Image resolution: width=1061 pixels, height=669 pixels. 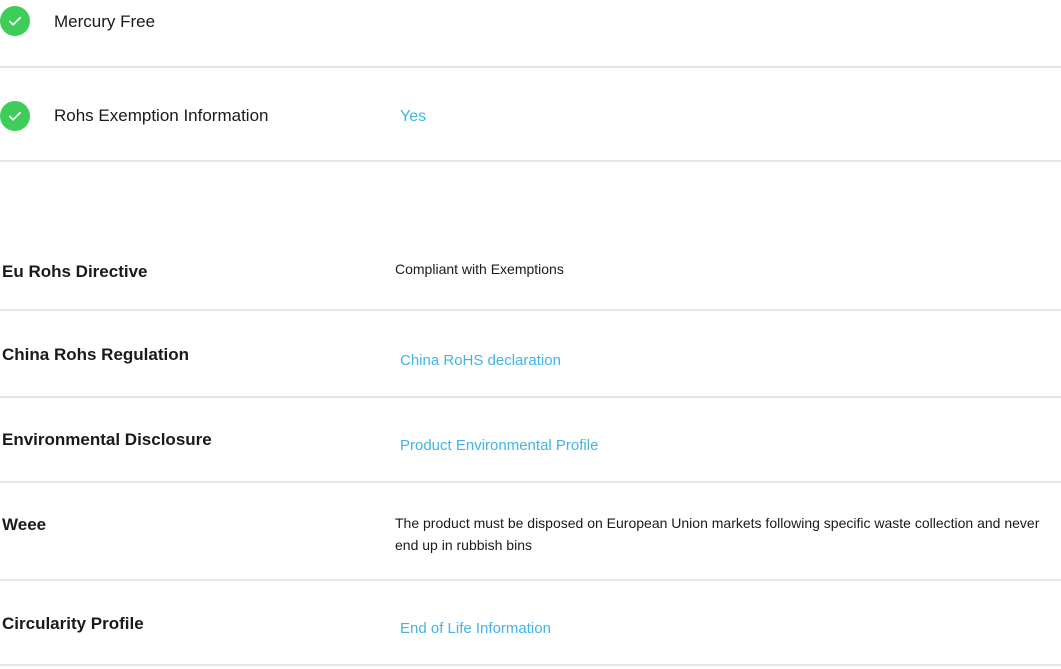 I want to click on mercury-free-label: Mercury Free, so click(x=105, y=21).